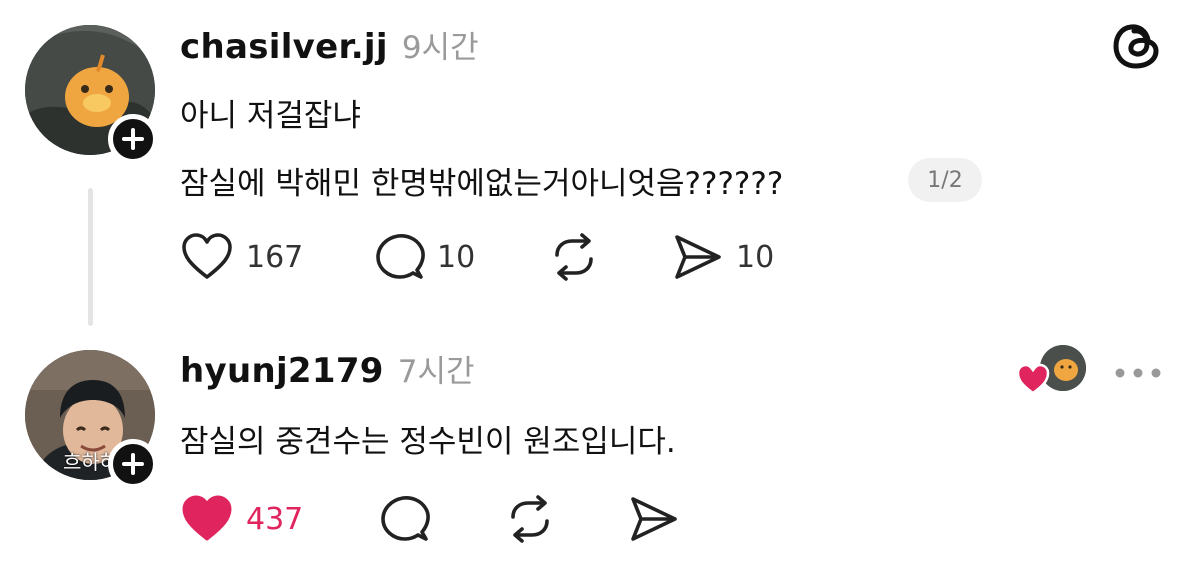  Describe the element at coordinates (284, 47) in the screenshot. I see `username: chasilver.jj` at that location.